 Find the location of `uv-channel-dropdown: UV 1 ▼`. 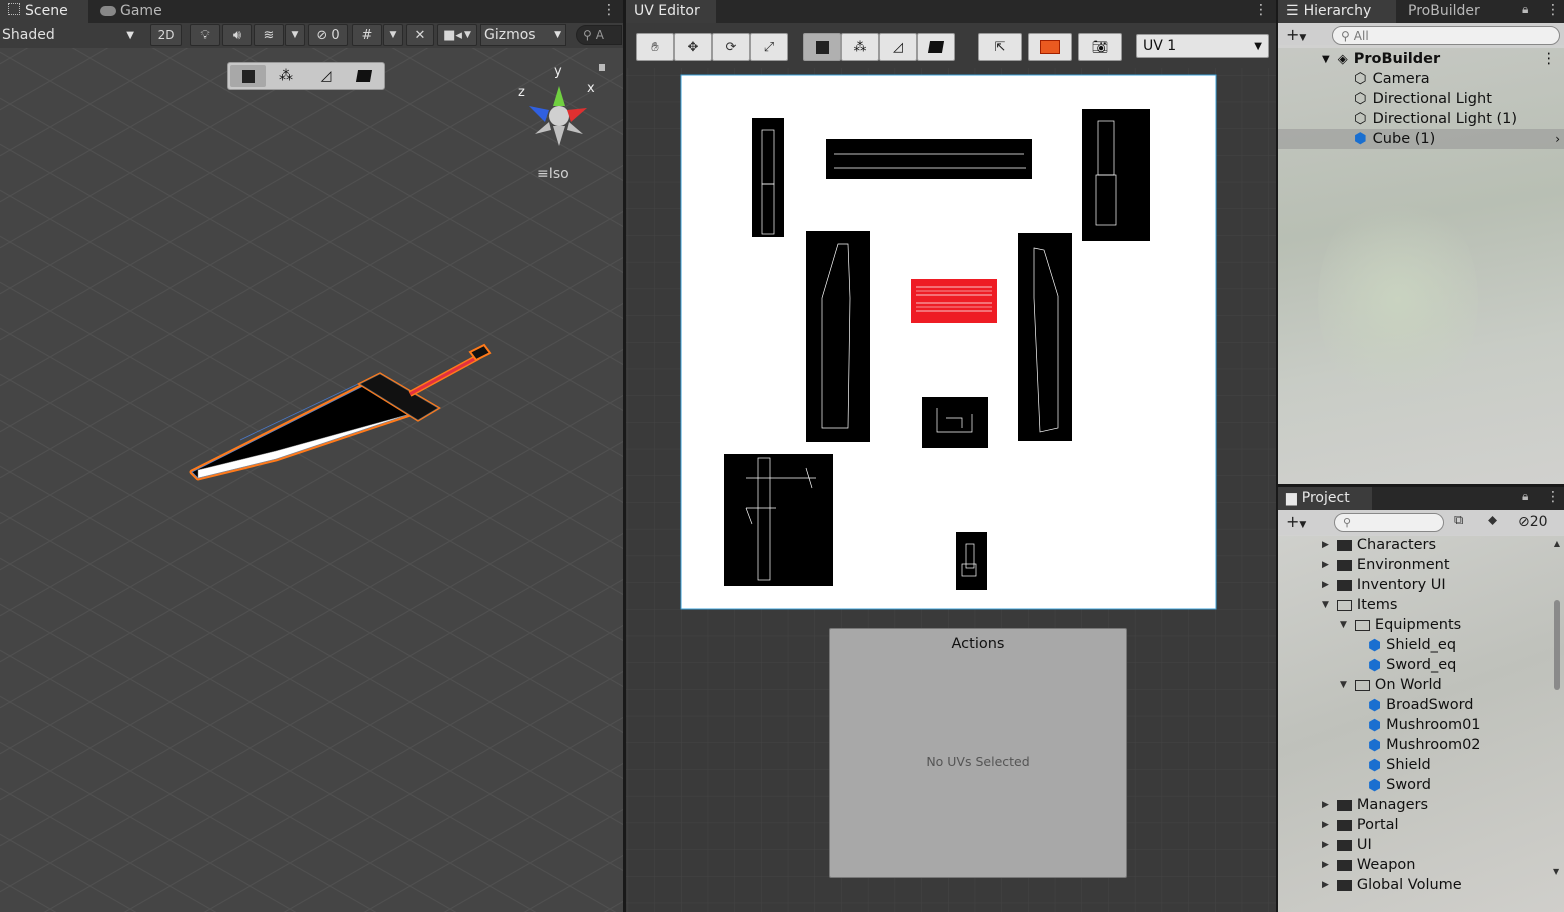

uv-channel-dropdown: UV 1 ▼ is located at coordinates (1202, 46).